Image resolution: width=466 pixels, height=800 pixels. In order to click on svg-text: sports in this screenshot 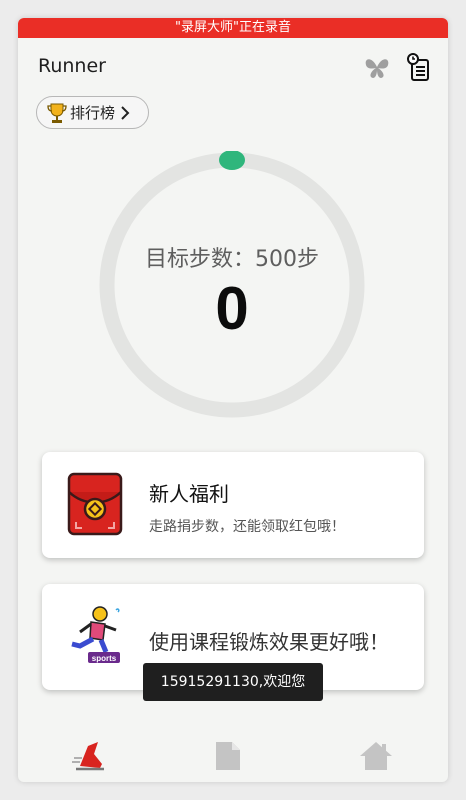, I will do `click(104, 658)`.